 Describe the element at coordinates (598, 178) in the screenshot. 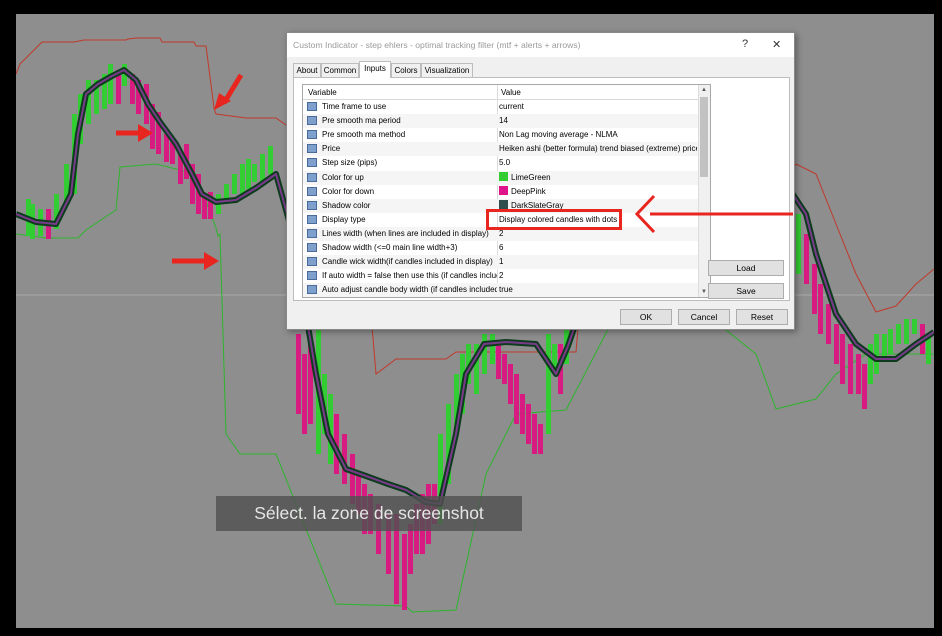

I see `variable-value: LimeGreen` at that location.